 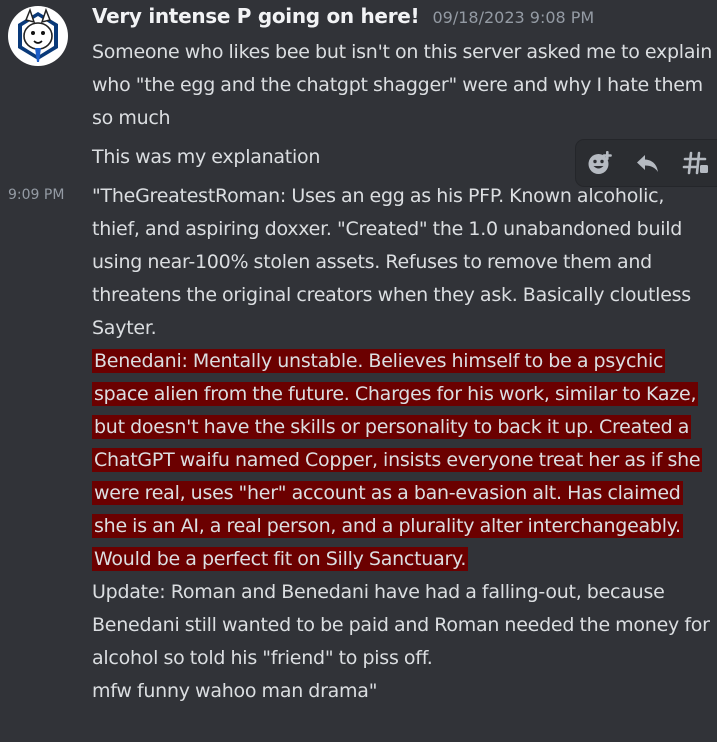 I want to click on paragraph-text: mfw funny wahoo man drama", so click(x=235, y=691).